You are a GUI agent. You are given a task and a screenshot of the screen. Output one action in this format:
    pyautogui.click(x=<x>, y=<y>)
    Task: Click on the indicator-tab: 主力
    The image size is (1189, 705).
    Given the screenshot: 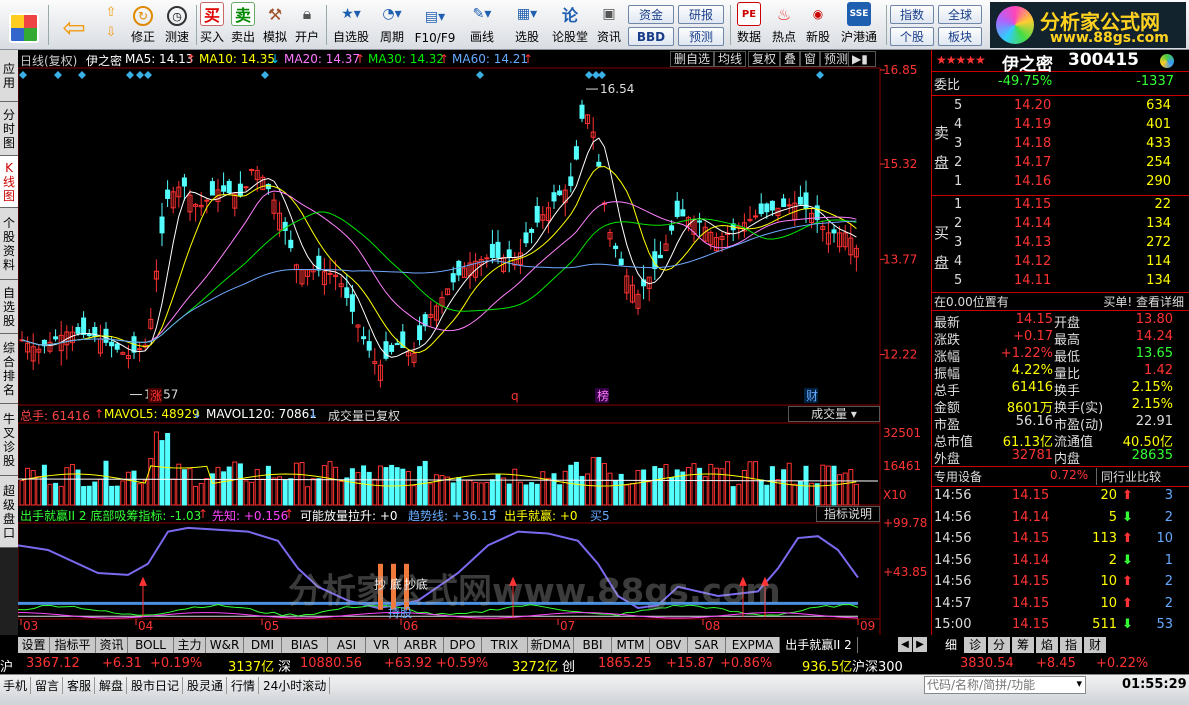 What is the action you would take?
    pyautogui.click(x=190, y=645)
    